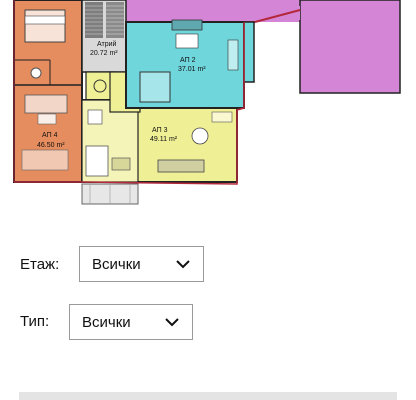 The height and width of the screenshot is (400, 416). Describe the element at coordinates (160, 130) in the screenshot. I see `room-ap3-name: АП 3` at that location.